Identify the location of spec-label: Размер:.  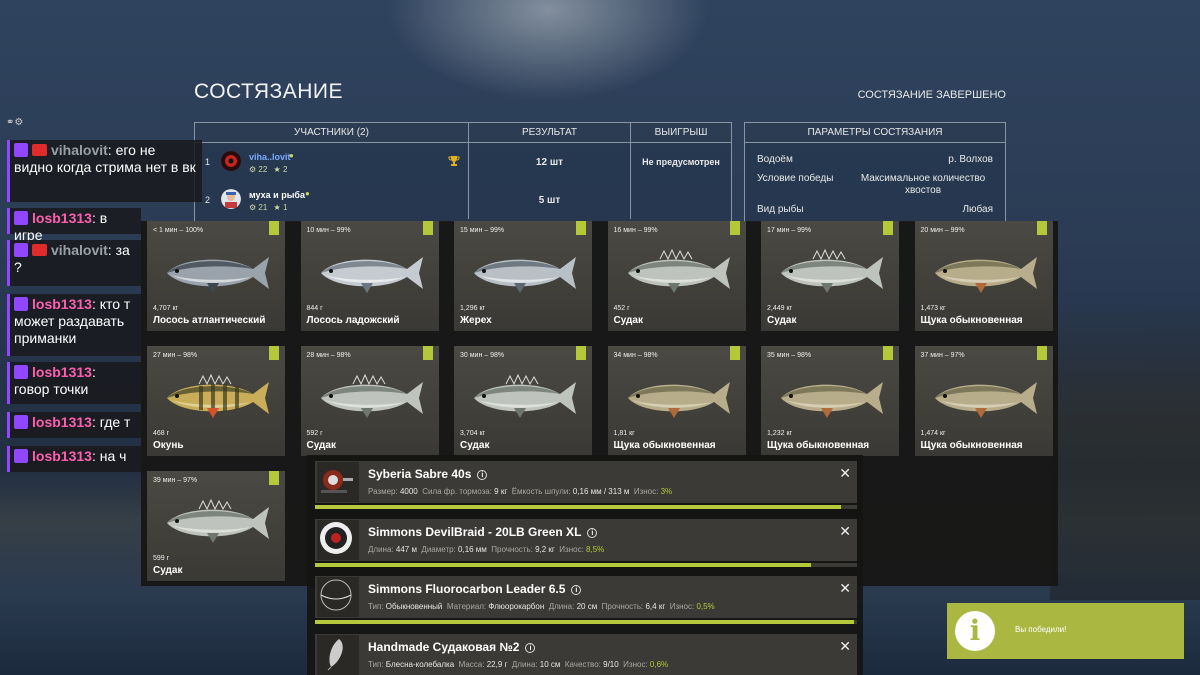
(383, 491).